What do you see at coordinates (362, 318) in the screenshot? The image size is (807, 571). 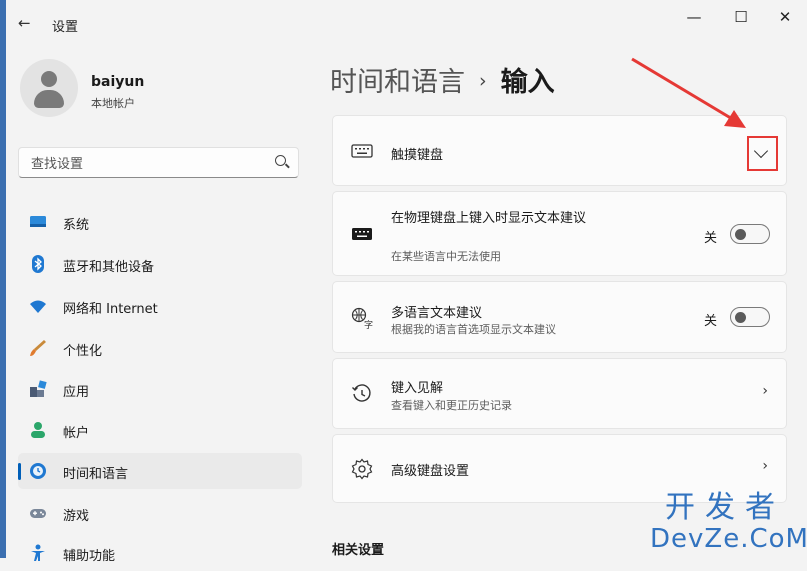 I see `language-icon: 字` at bounding box center [362, 318].